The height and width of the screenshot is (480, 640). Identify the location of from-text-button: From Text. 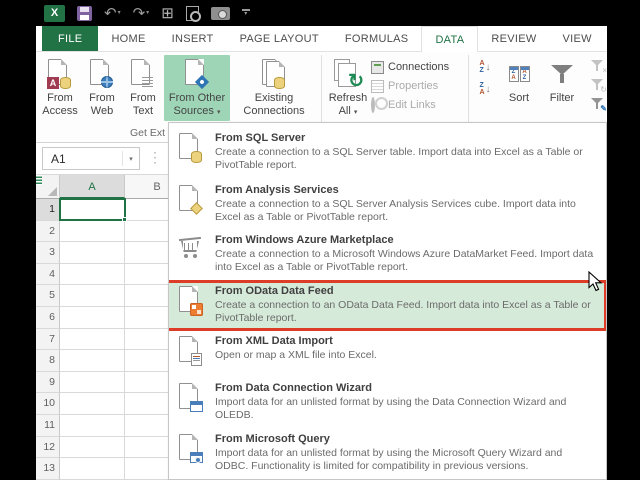
(143, 88).